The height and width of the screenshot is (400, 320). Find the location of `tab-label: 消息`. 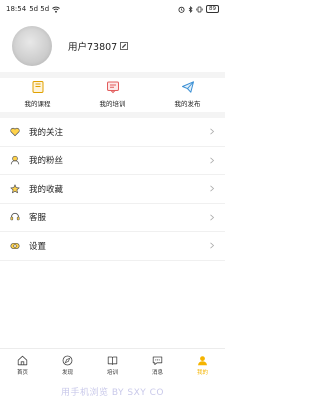

tab-label: 消息 is located at coordinates (157, 373).